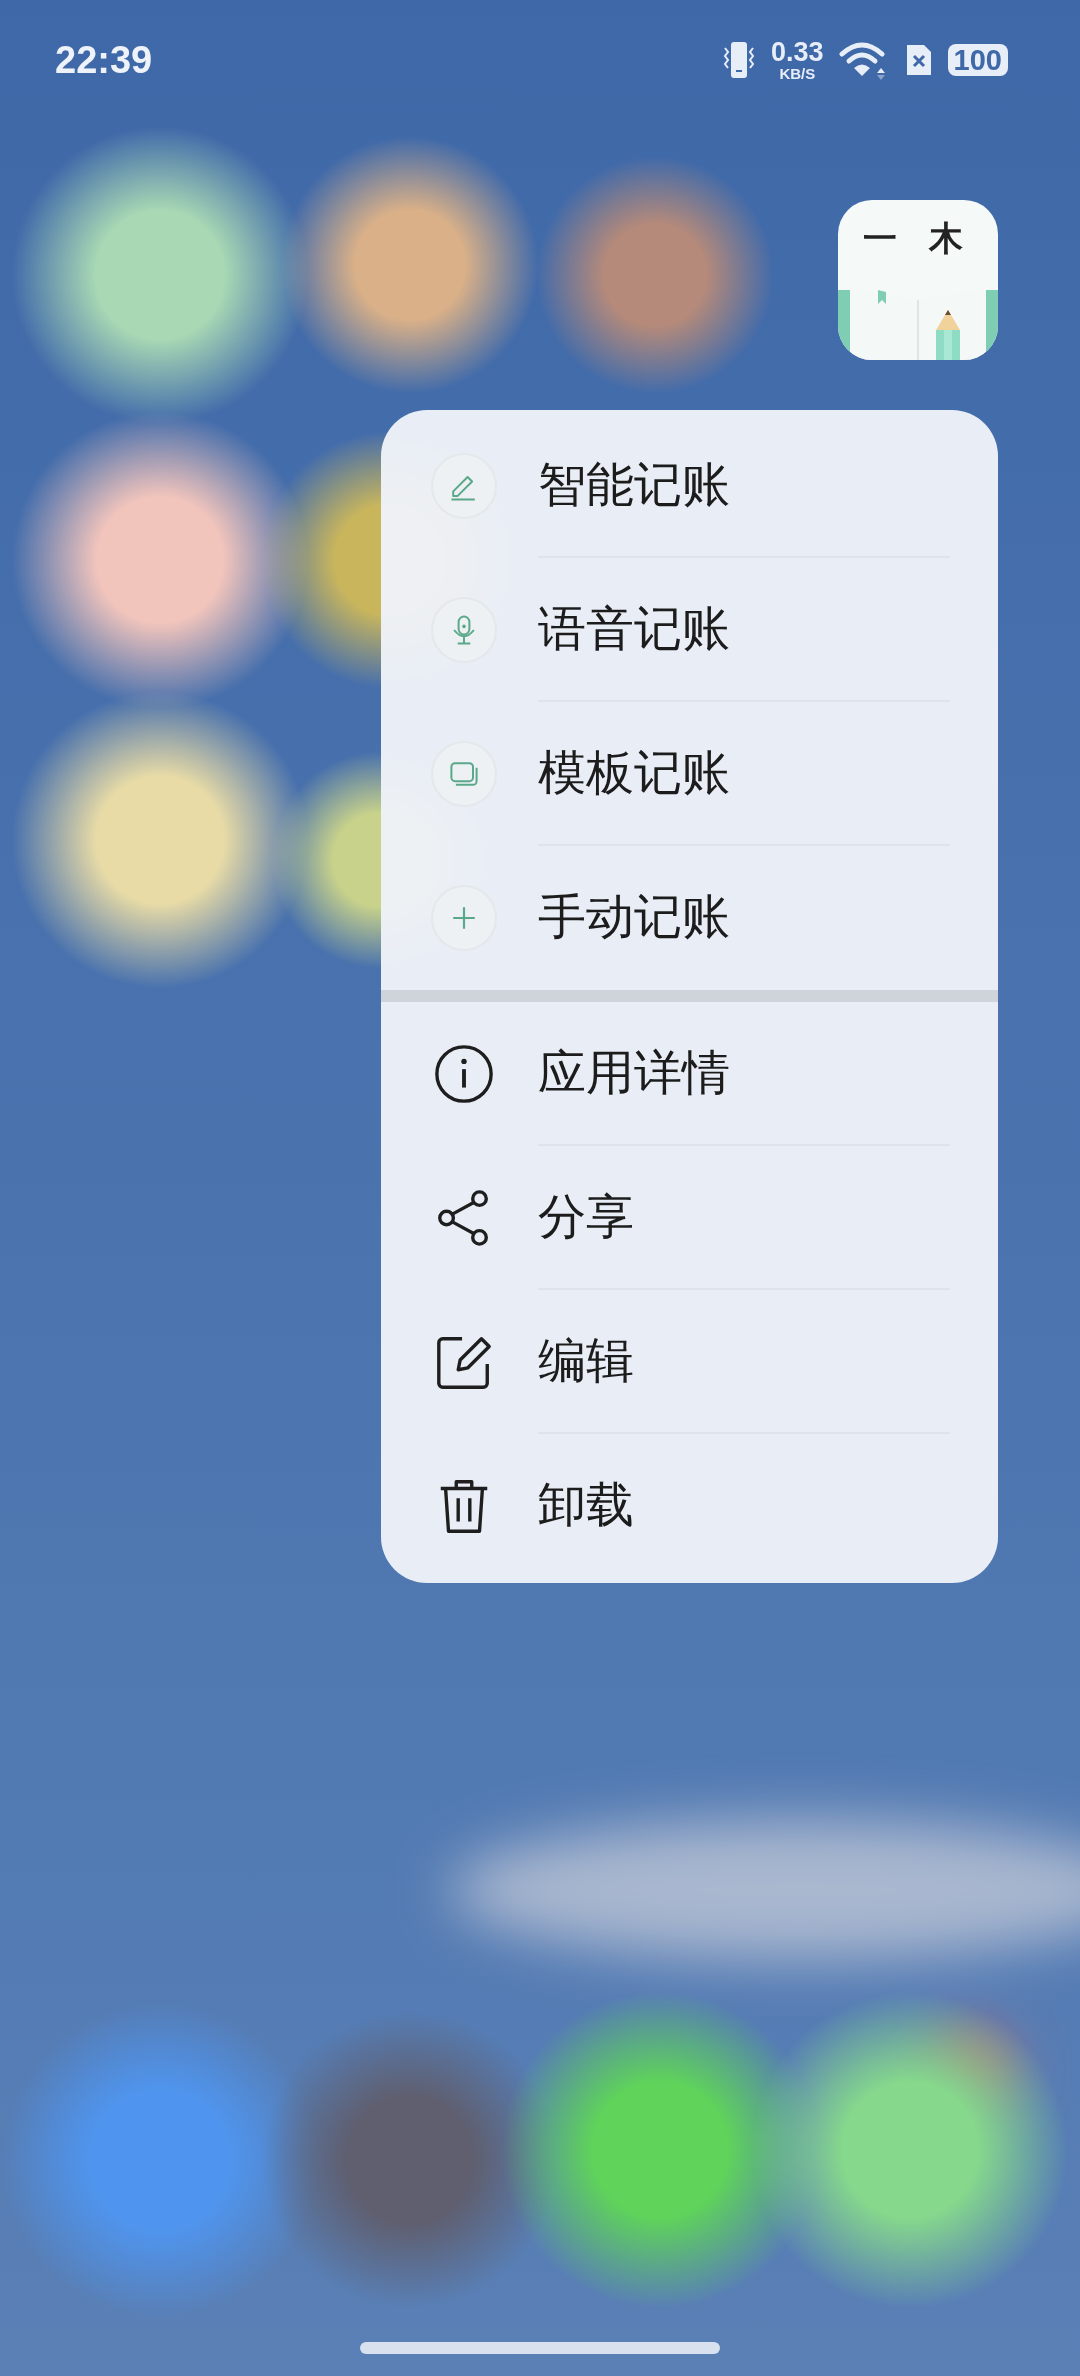 The height and width of the screenshot is (2376, 1080). I want to click on app-icon: 一 木, so click(918, 280).